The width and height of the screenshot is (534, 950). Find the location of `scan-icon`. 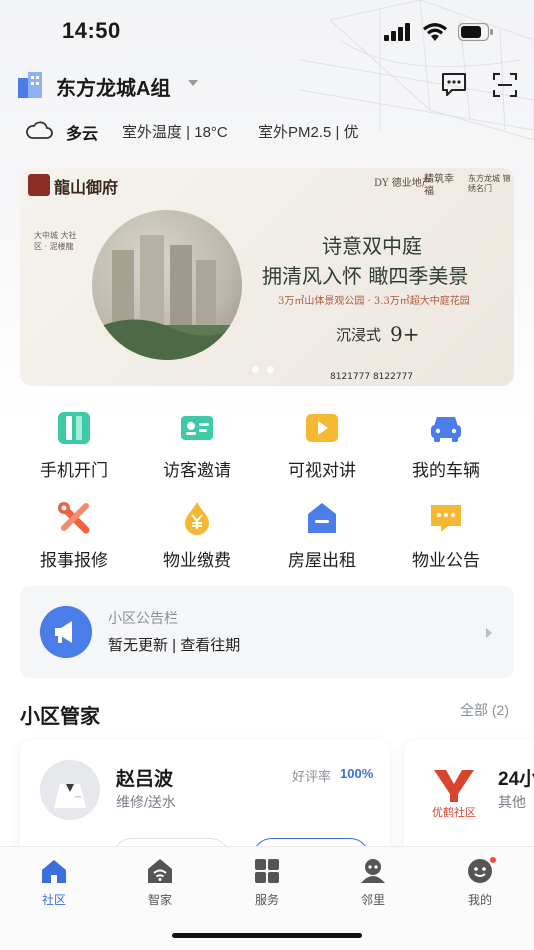

scan-icon is located at coordinates (505, 85).